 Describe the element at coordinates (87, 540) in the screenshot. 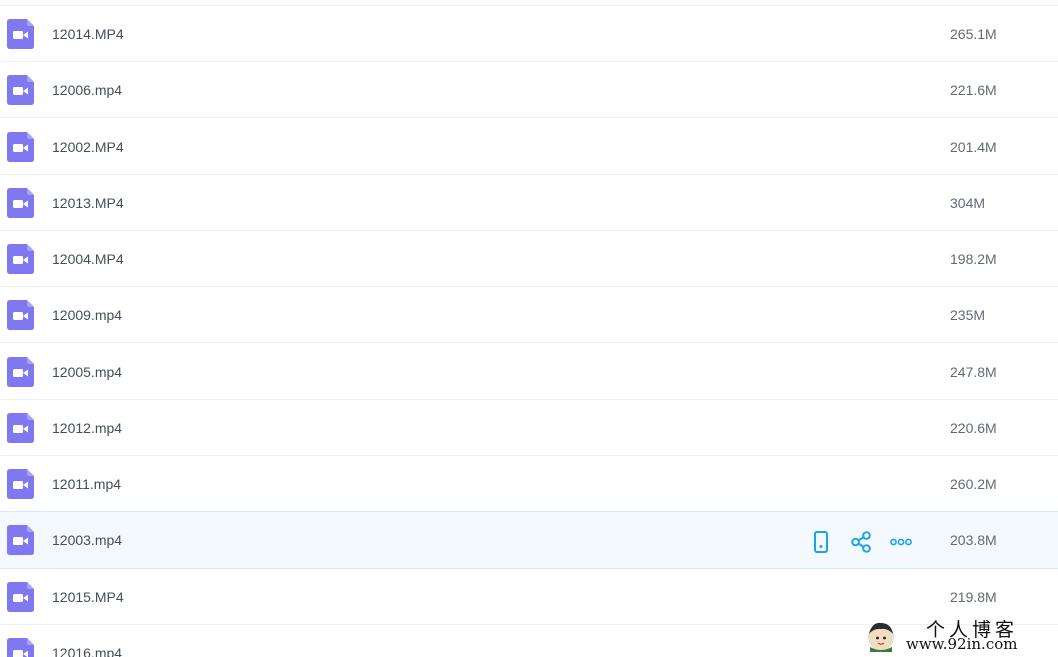

I see `file-name: 12003.mp4` at that location.